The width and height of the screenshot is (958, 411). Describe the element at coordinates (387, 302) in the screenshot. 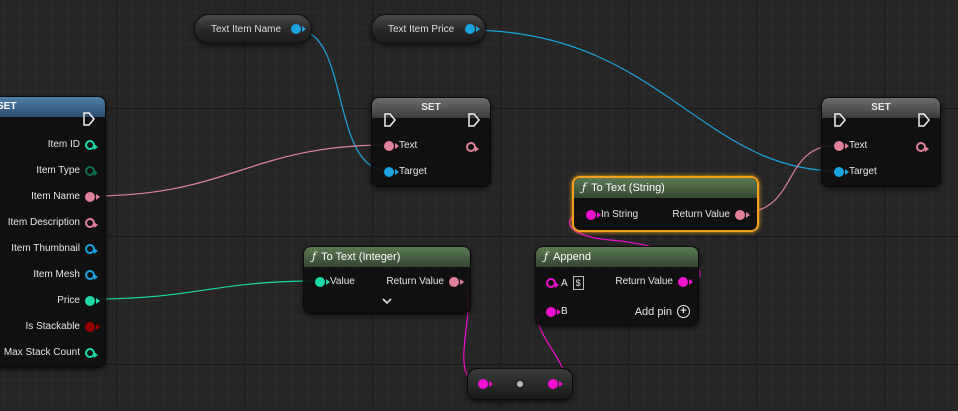

I see `expand-chevron-icon` at that location.